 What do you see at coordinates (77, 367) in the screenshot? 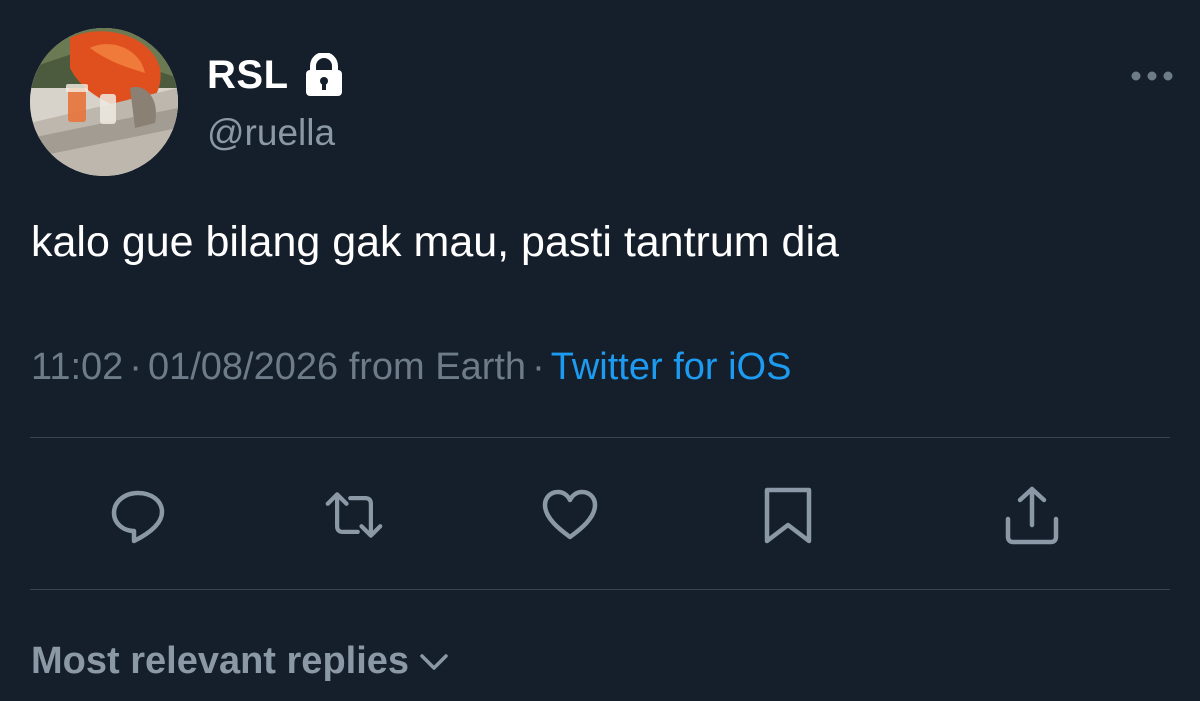
I see `tweet-time: 11:02` at bounding box center [77, 367].